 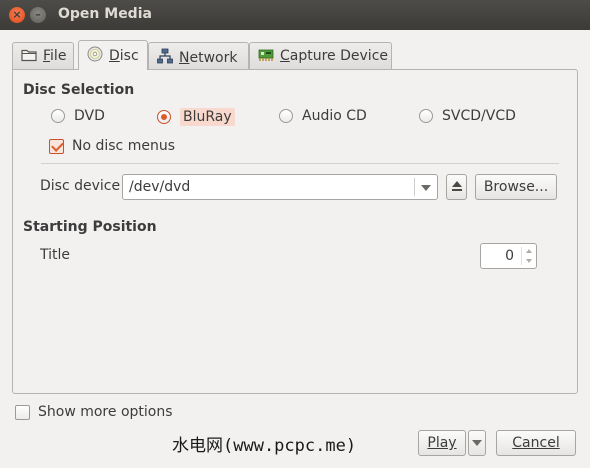 I want to click on eject-button, so click(x=456, y=187).